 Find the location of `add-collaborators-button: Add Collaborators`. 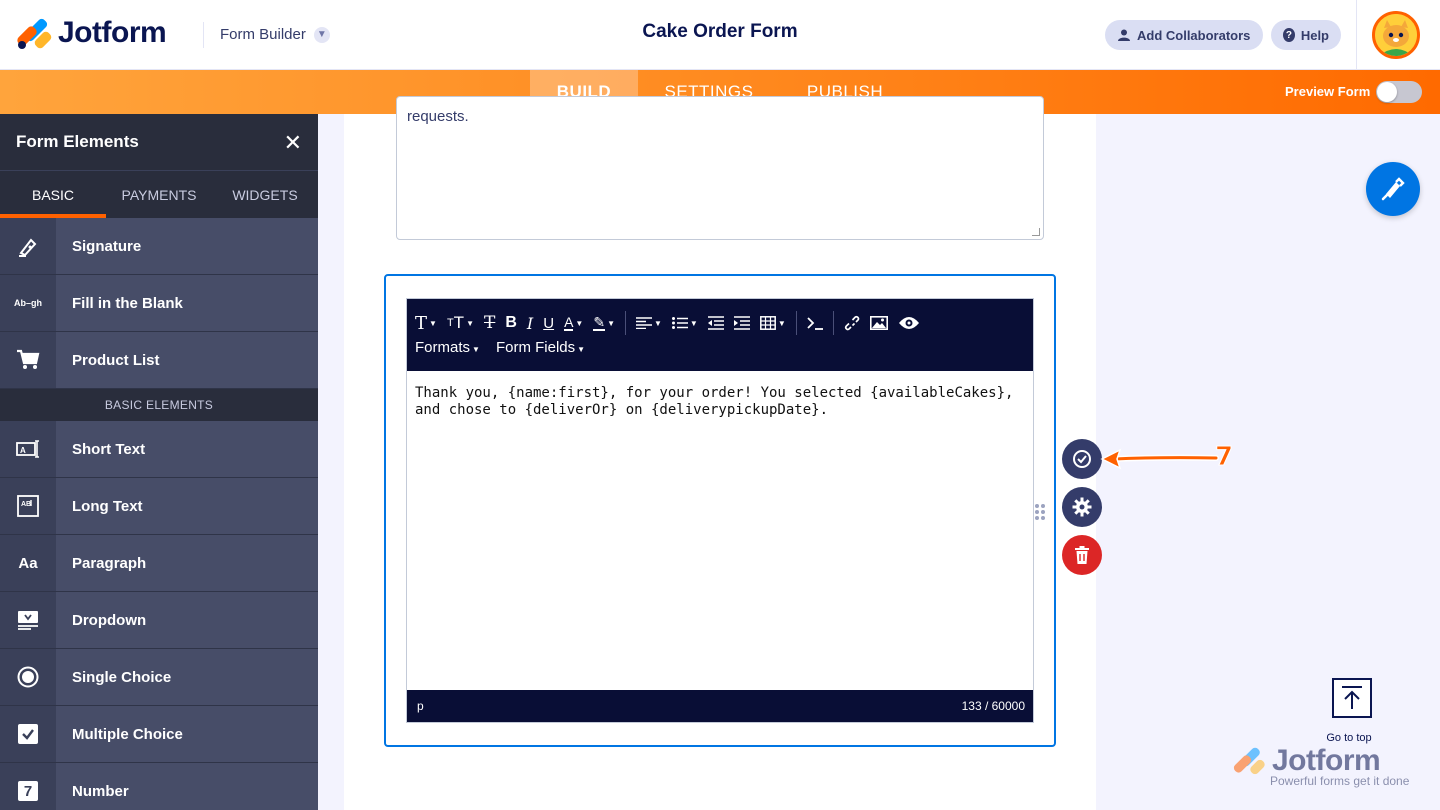

add-collaborators-button: Add Collaborators is located at coordinates (1184, 35).